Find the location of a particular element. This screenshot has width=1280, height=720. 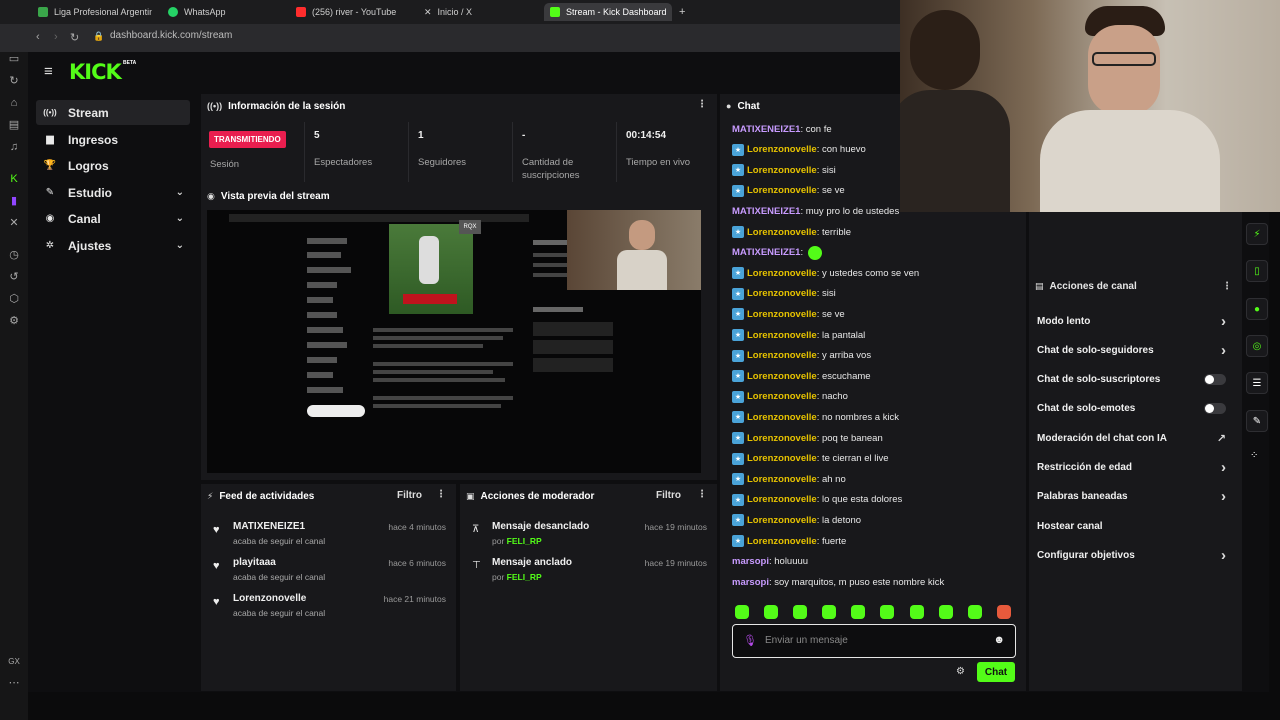

x-icon: ✕ is located at coordinates (14, 223).